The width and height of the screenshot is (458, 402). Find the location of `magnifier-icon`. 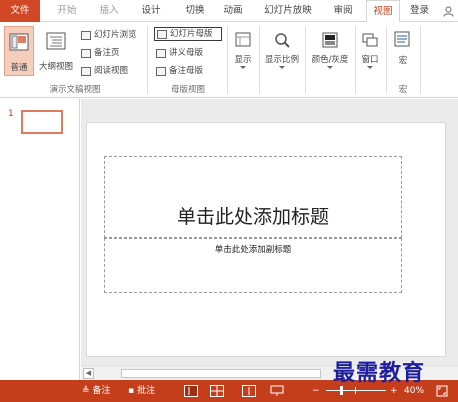

magnifier-icon is located at coordinates (282, 40).